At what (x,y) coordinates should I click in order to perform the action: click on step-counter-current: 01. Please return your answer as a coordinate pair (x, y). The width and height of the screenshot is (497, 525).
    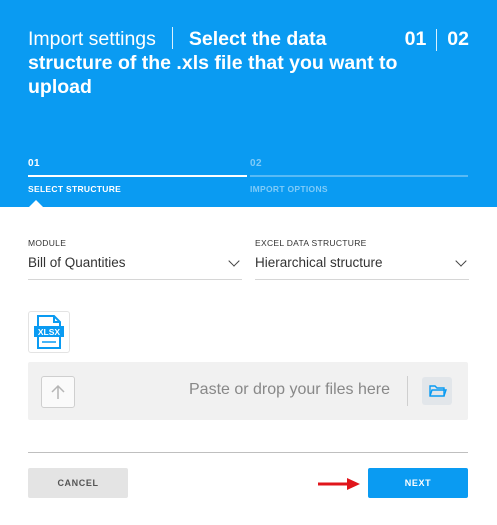
    Looking at the image, I should click on (415, 39).